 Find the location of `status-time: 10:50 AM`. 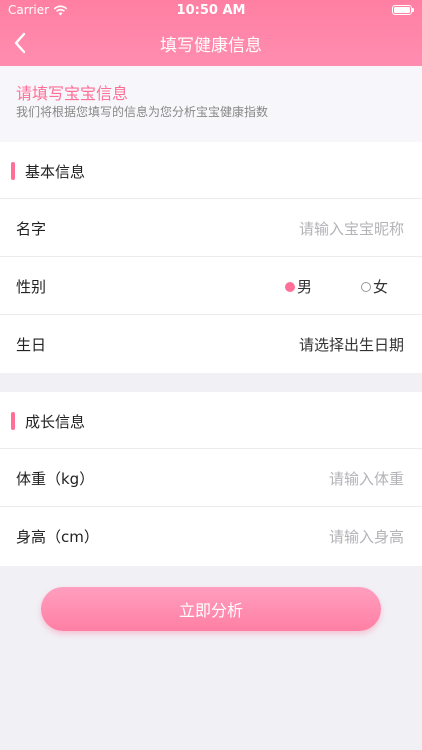

status-time: 10:50 AM is located at coordinates (211, 10).